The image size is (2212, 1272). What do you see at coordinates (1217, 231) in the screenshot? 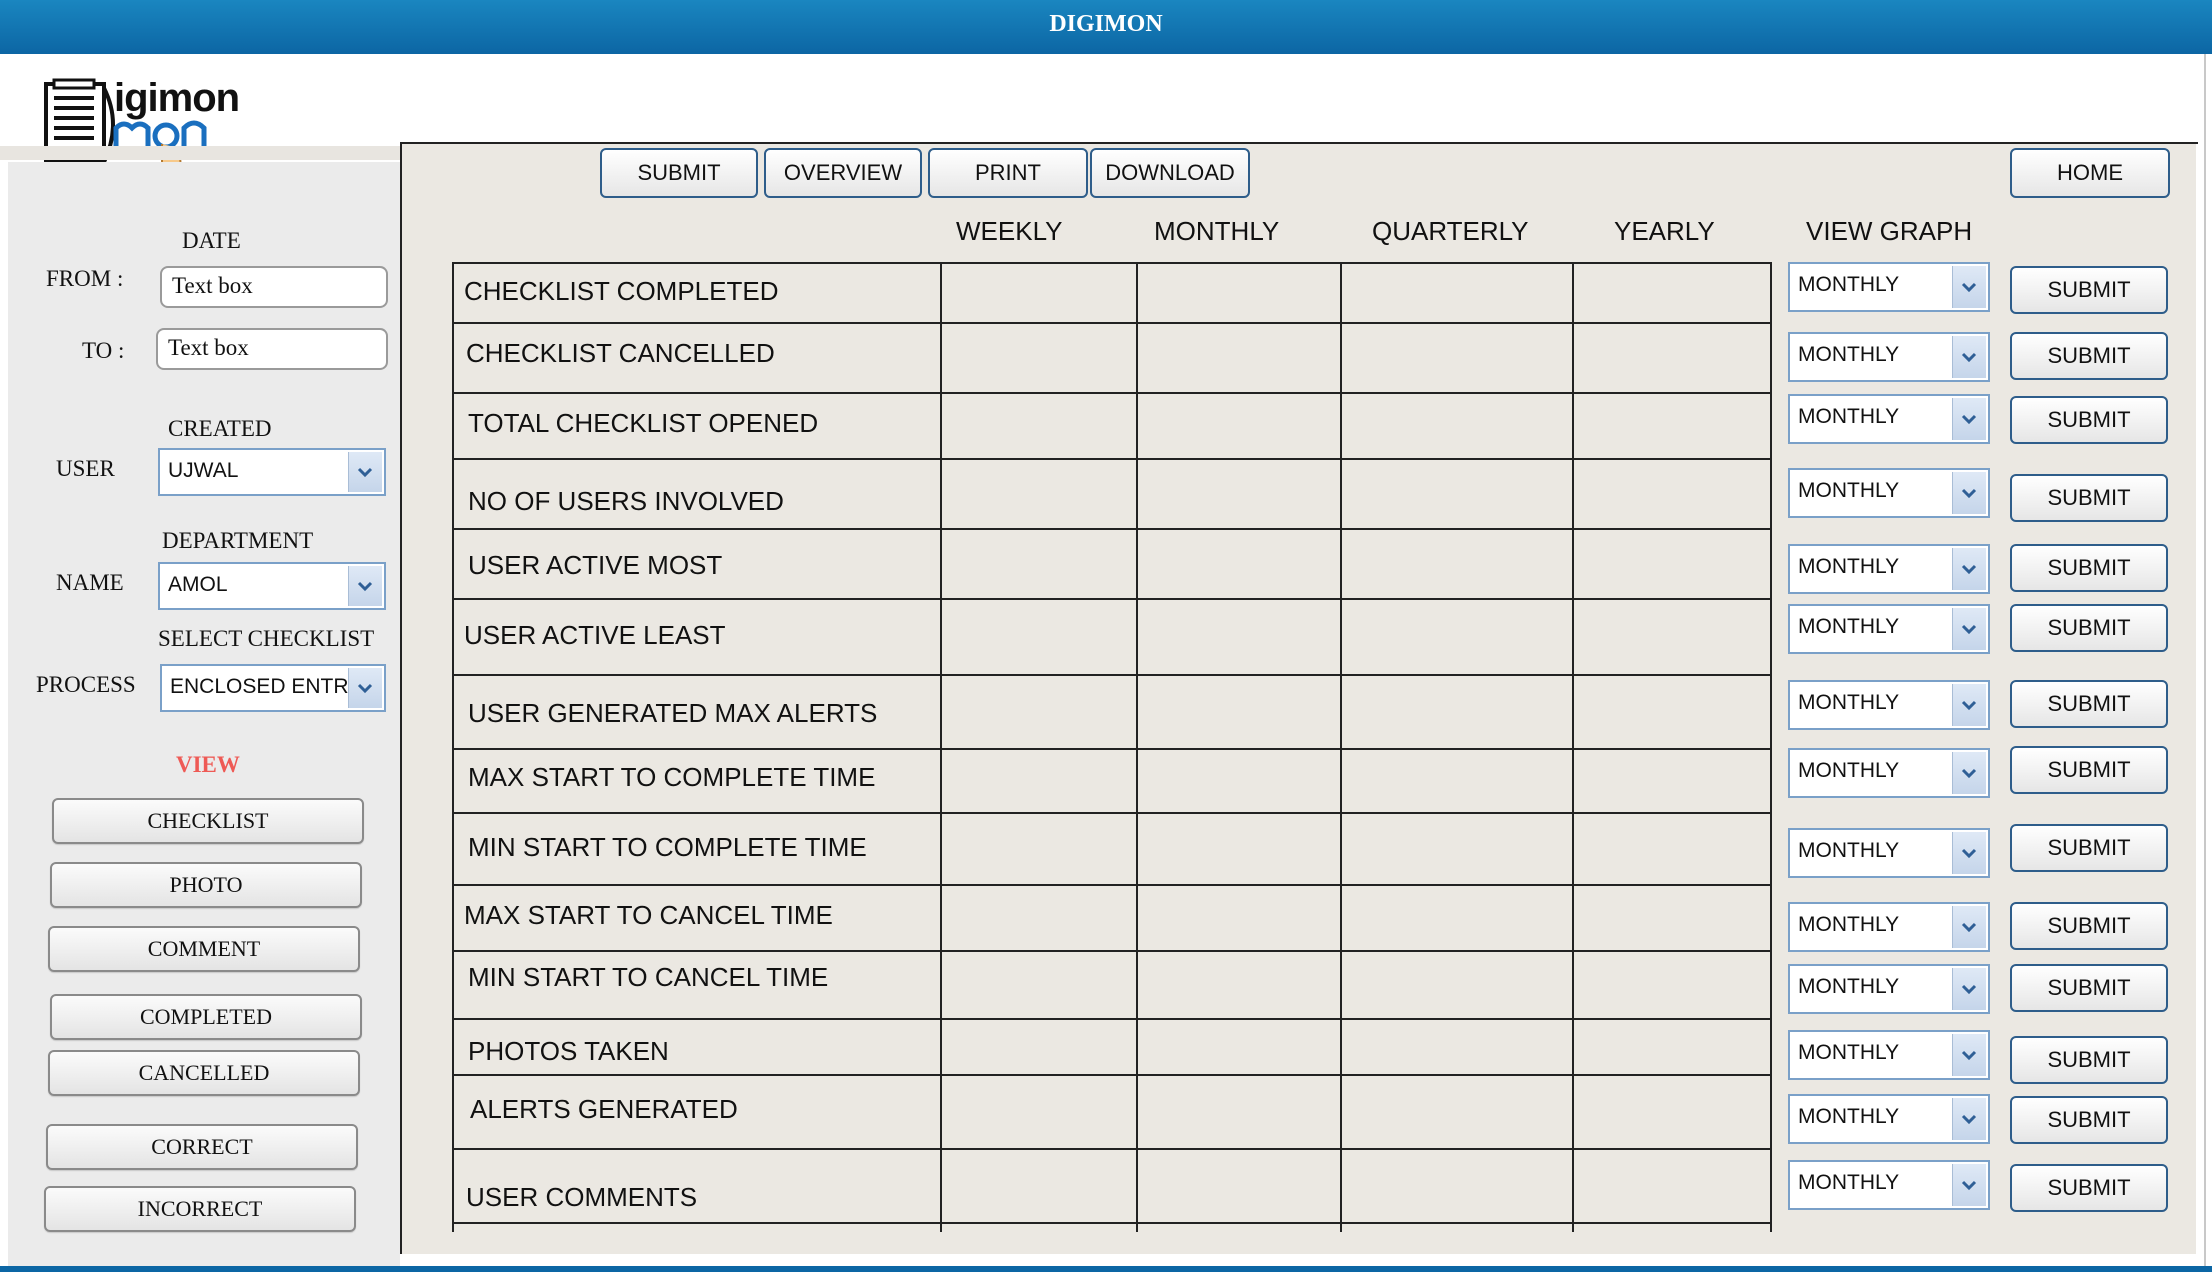
I see `column-monthly: MONTHLY` at bounding box center [1217, 231].